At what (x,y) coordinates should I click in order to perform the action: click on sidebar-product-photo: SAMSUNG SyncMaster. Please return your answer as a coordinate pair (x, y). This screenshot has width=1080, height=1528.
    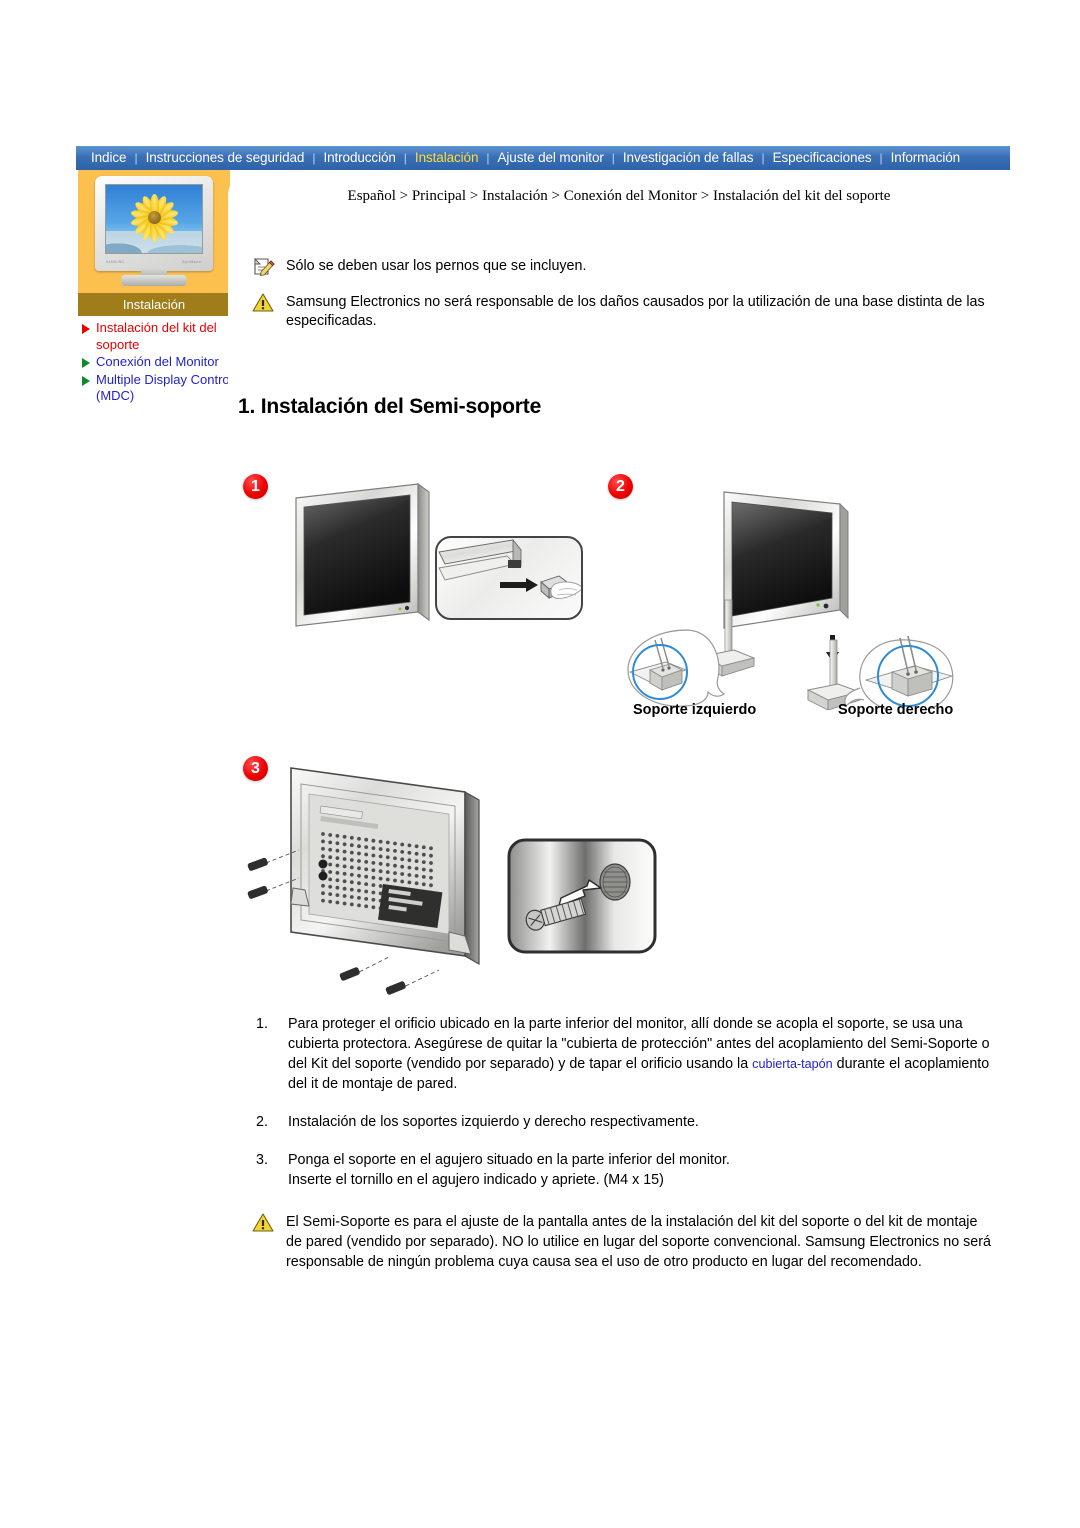
    Looking at the image, I should click on (154, 231).